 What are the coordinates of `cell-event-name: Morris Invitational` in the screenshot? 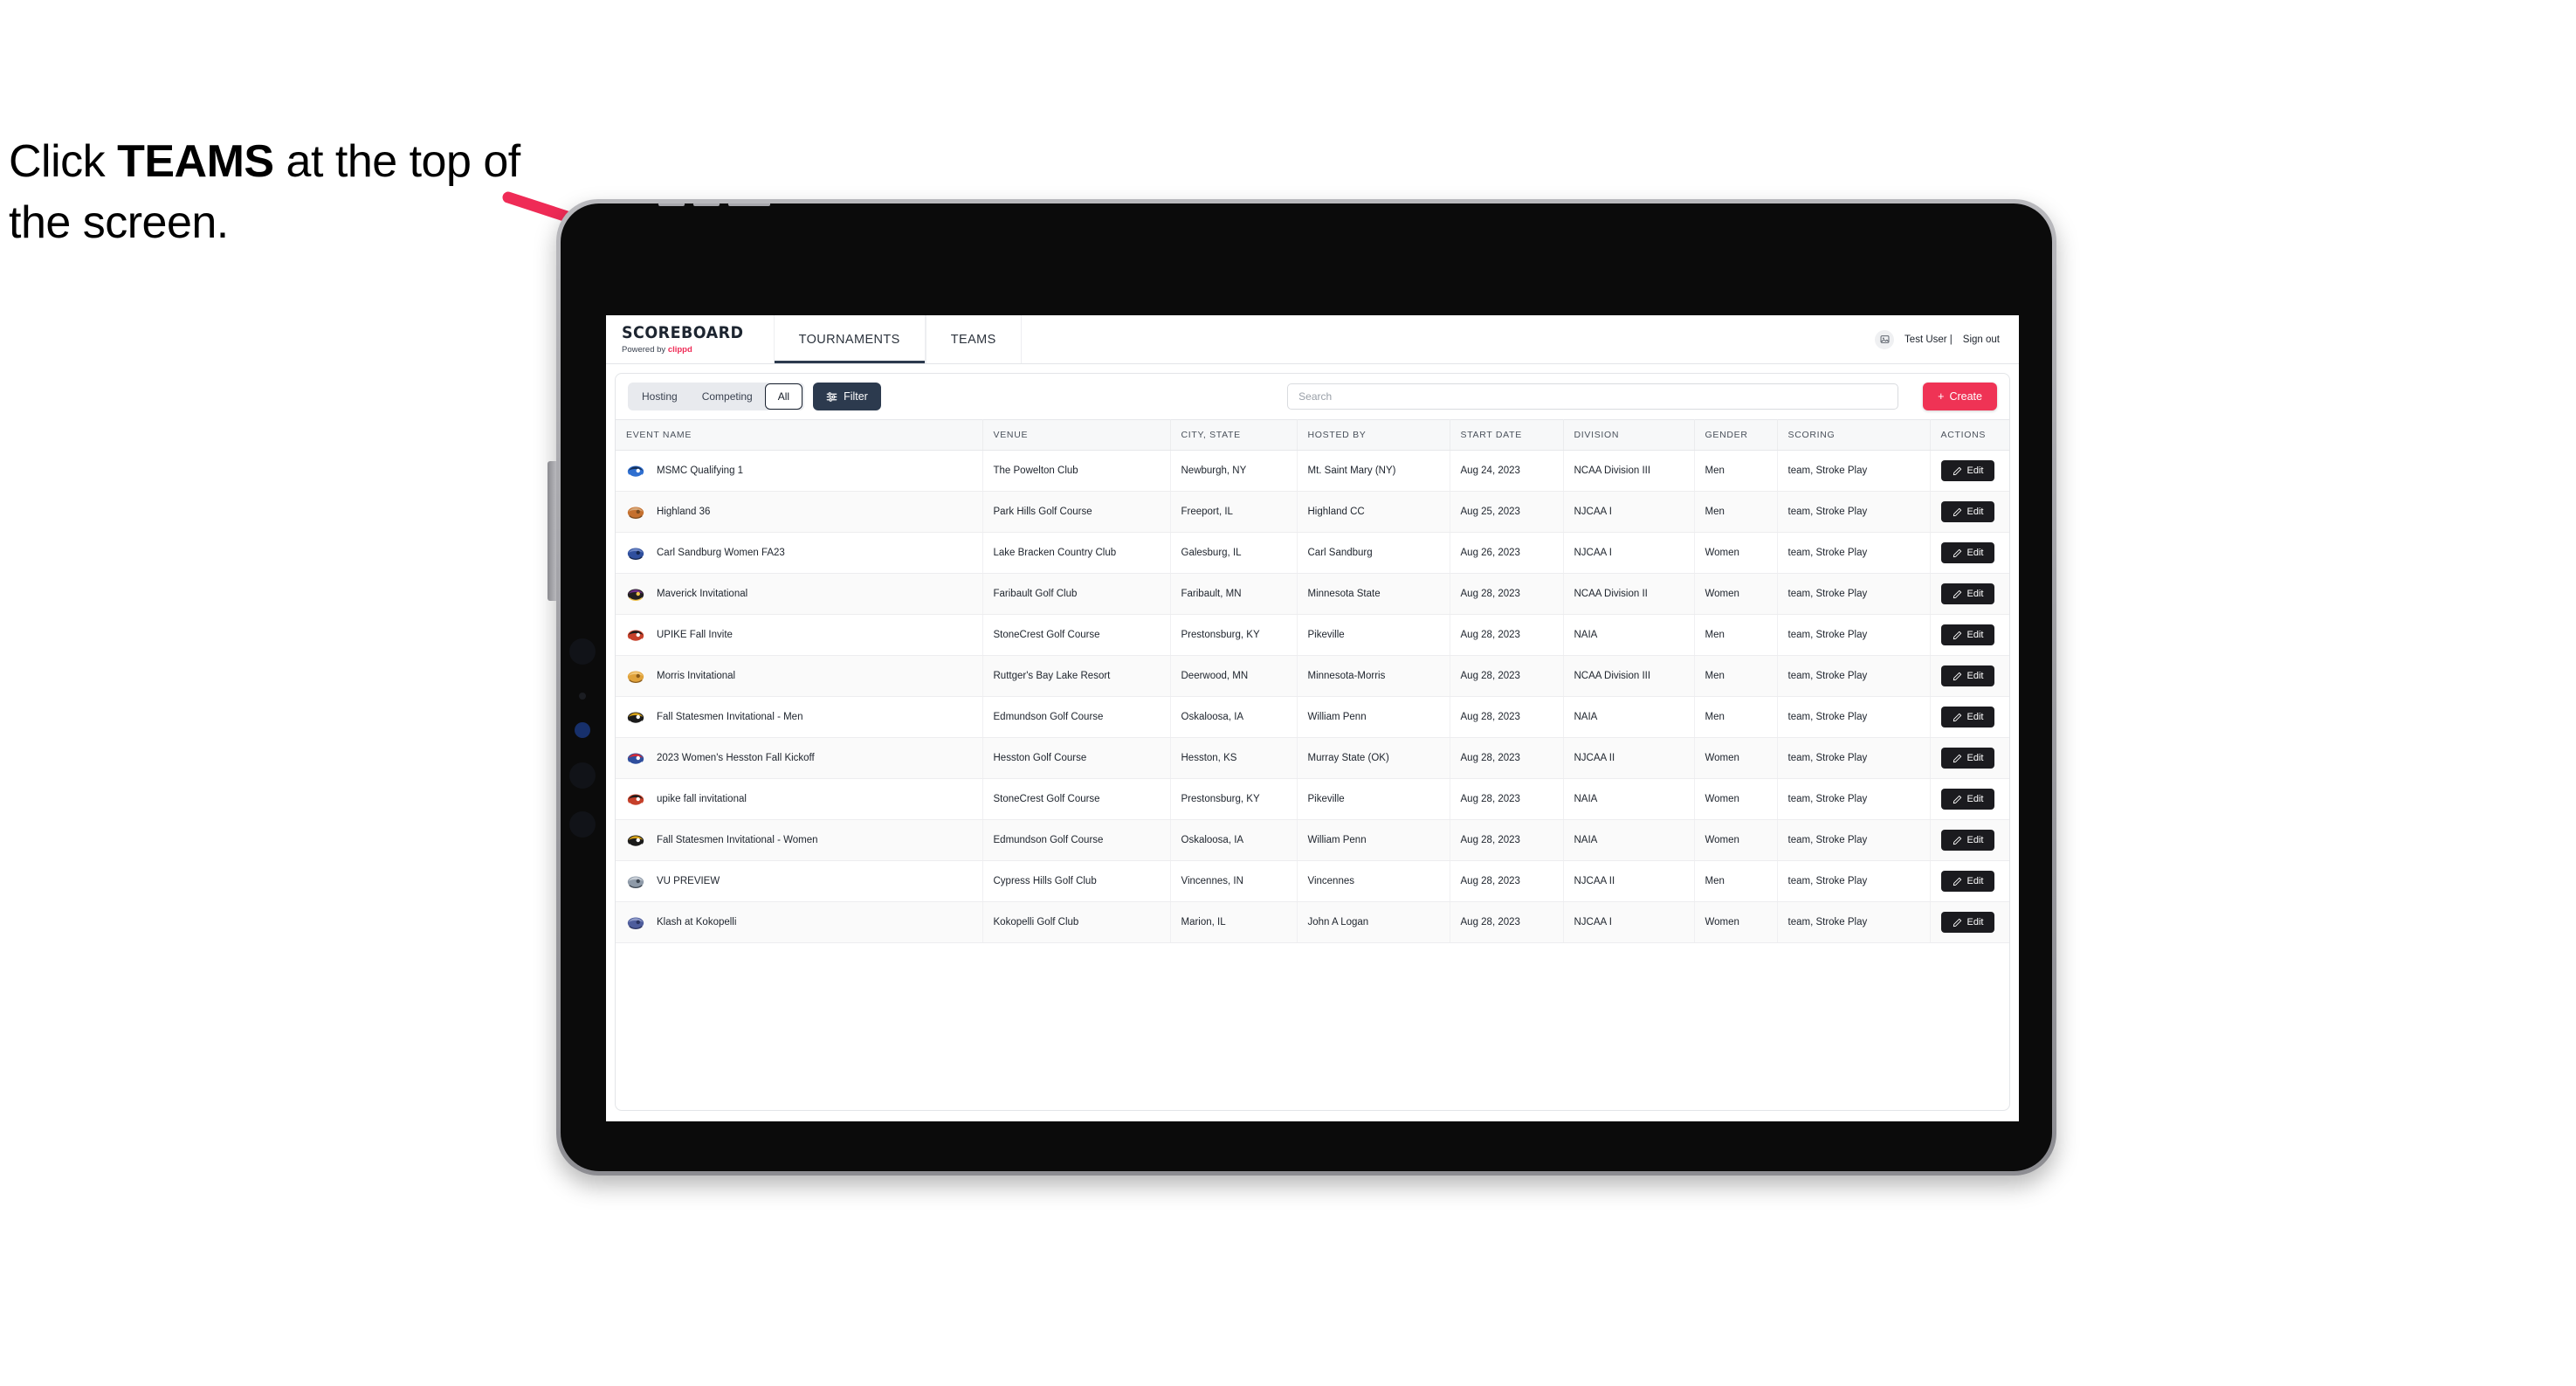 It's located at (799, 676).